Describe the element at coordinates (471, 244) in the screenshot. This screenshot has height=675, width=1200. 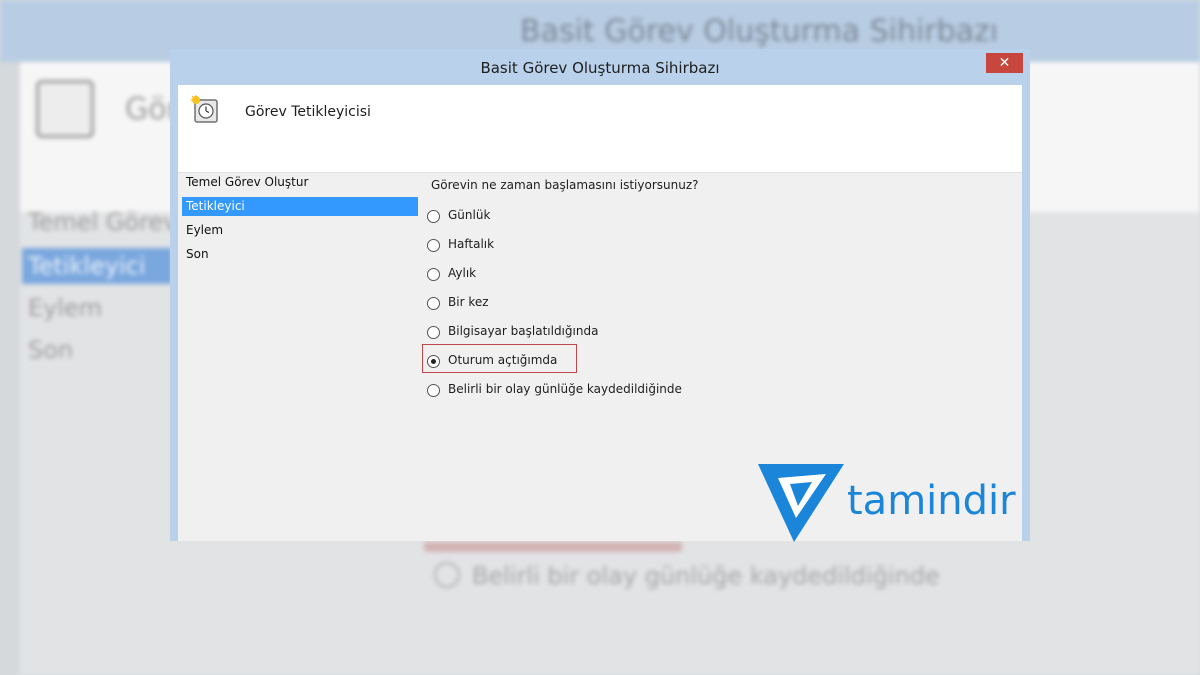
I see `radio-label: Haftalık` at that location.